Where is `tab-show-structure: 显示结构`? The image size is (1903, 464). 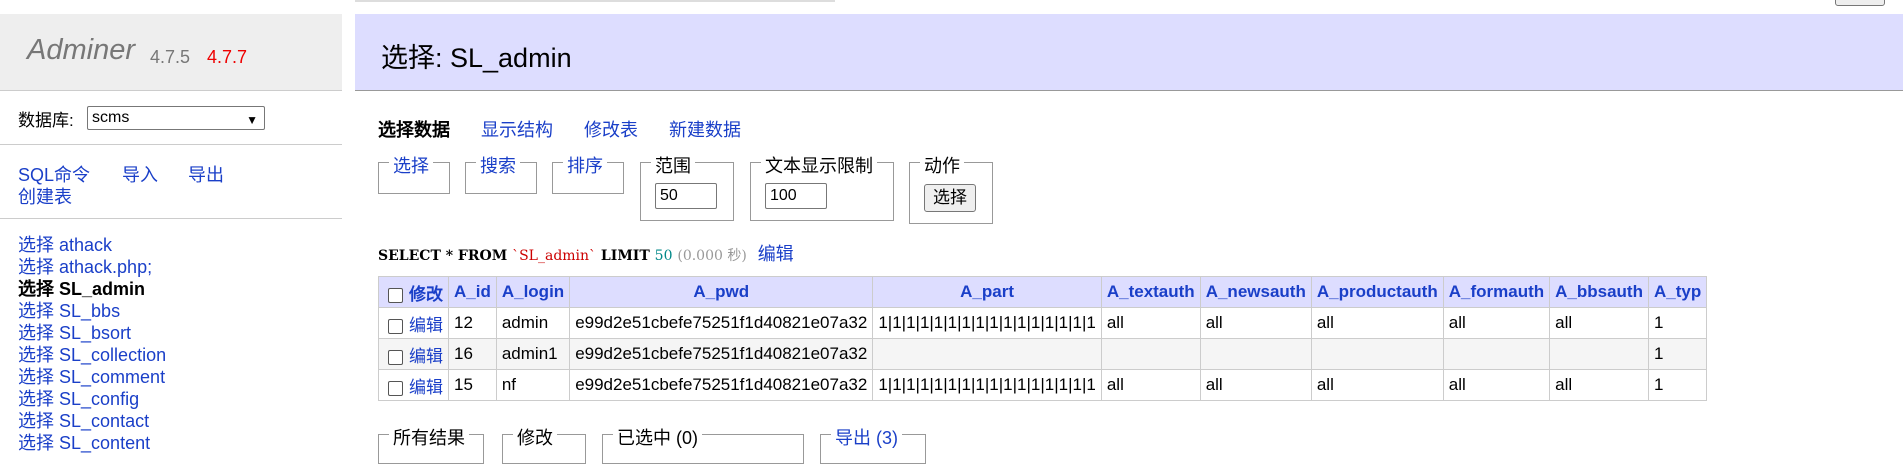 tab-show-structure: 显示结构 is located at coordinates (517, 129).